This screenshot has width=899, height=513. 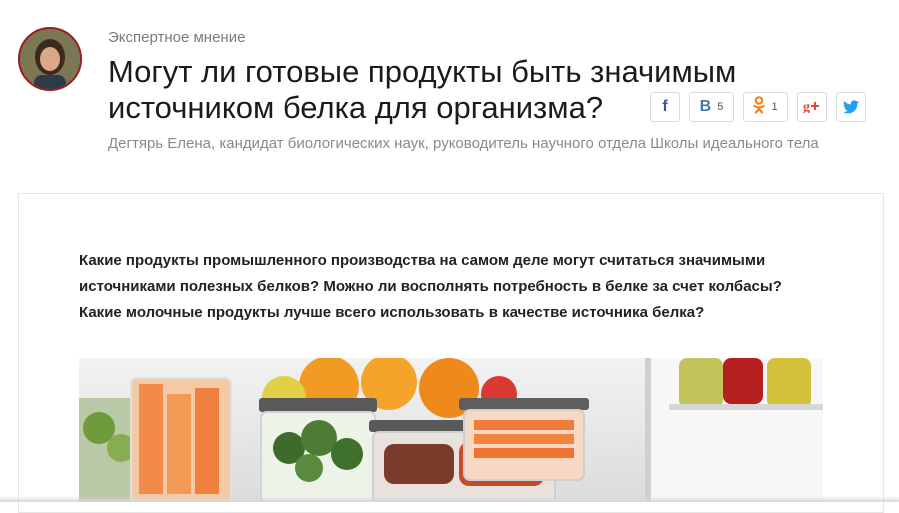 I want to click on google-plus-icon: g, so click(x=812, y=107).